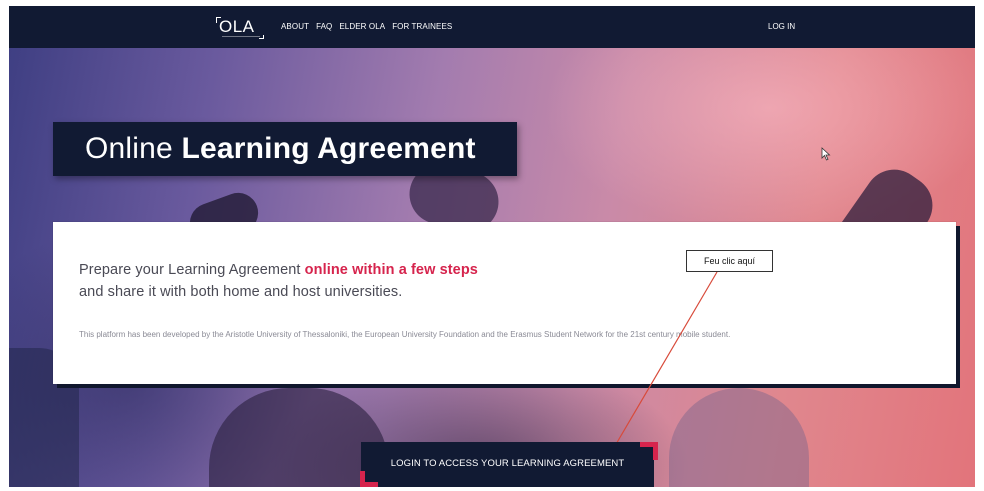 This screenshot has width=984, height=491. What do you see at coordinates (328, 148) in the screenshot?
I see `page-title-bold: Learning Agreement` at bounding box center [328, 148].